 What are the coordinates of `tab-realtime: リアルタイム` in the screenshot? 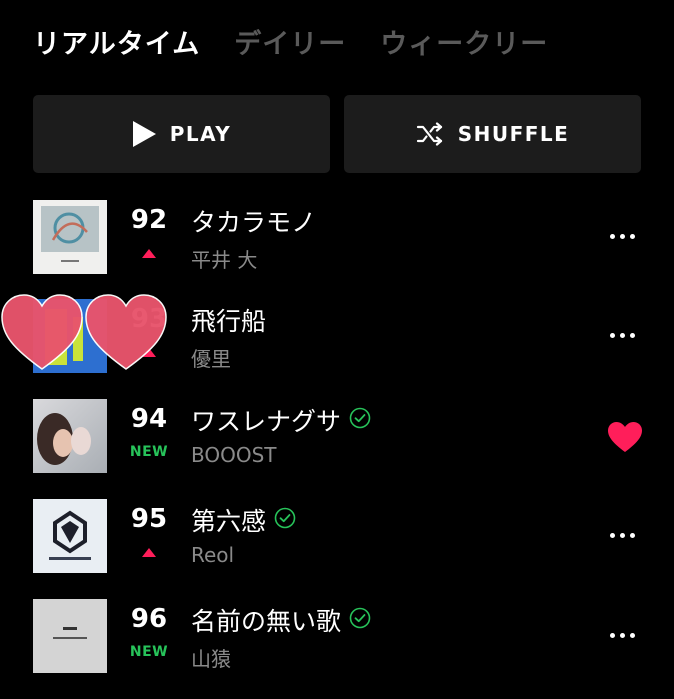 It's located at (116, 41).